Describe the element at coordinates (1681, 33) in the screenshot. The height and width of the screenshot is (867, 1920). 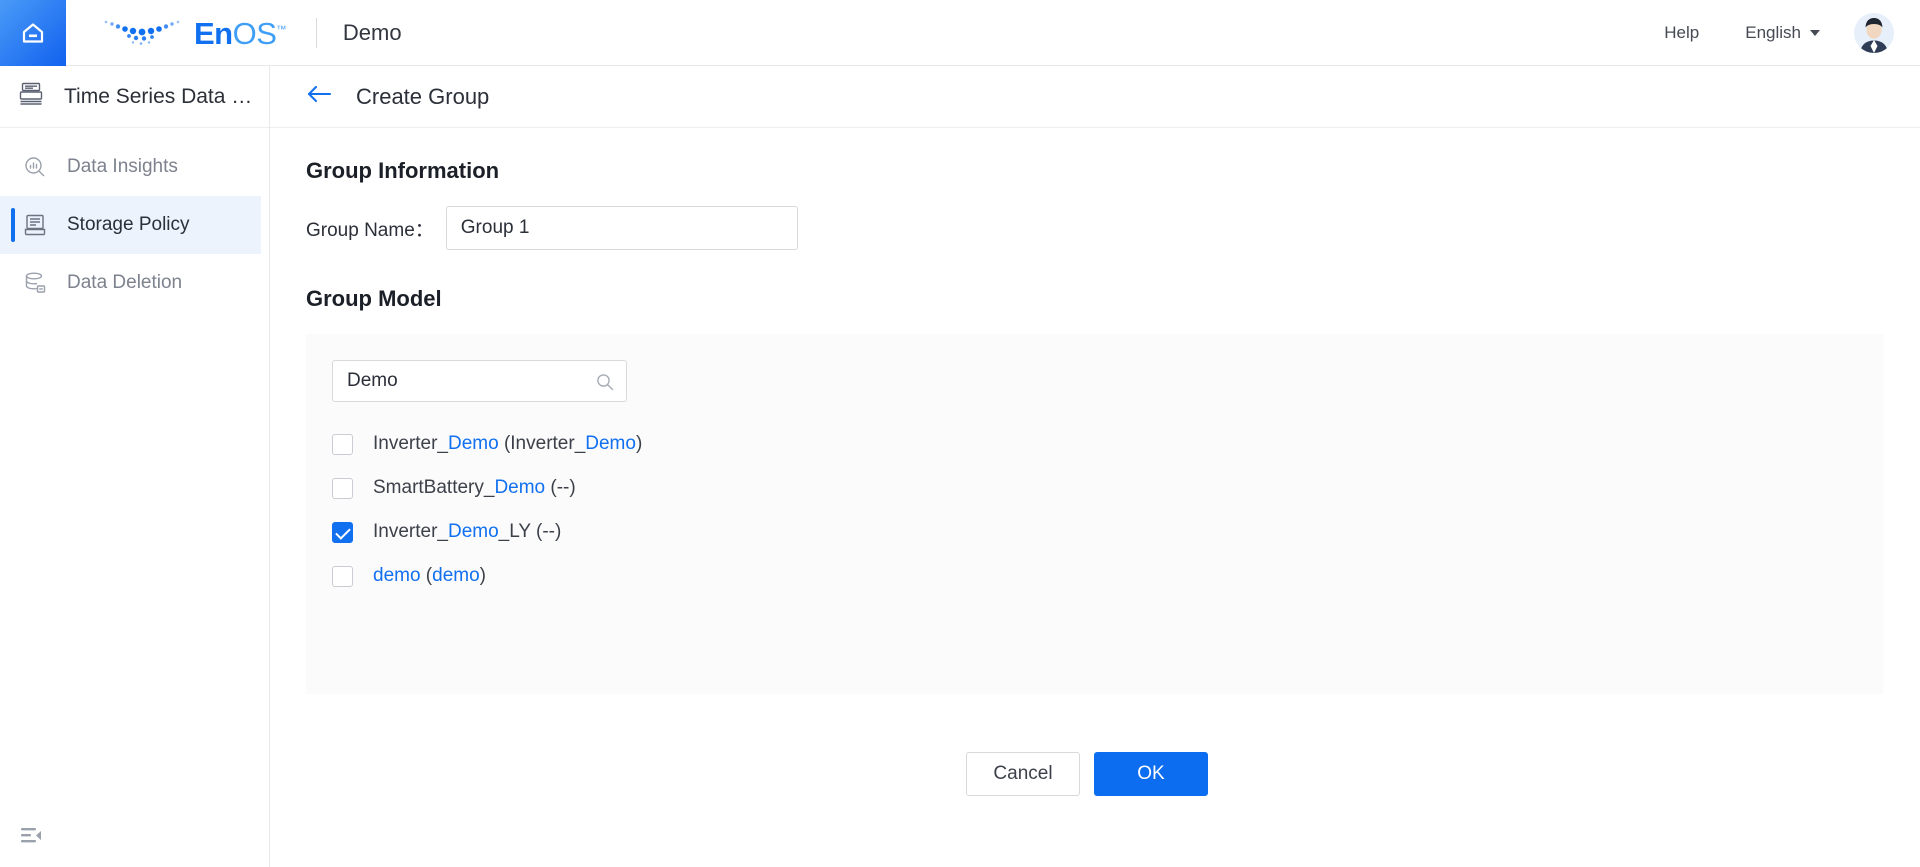
I see `help-link: Help` at that location.